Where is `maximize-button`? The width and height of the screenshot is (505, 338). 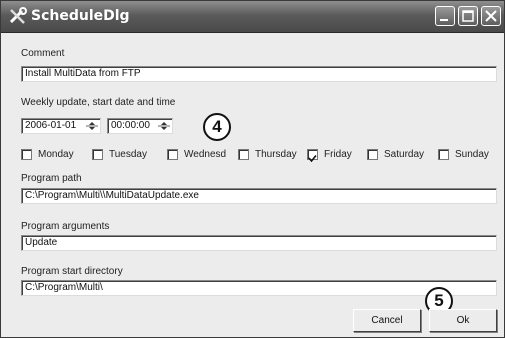
maximize-button is located at coordinates (468, 16).